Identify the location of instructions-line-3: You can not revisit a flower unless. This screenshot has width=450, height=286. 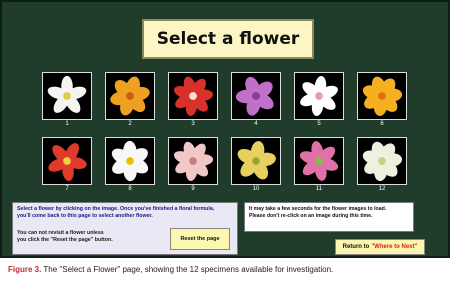
(60, 233).